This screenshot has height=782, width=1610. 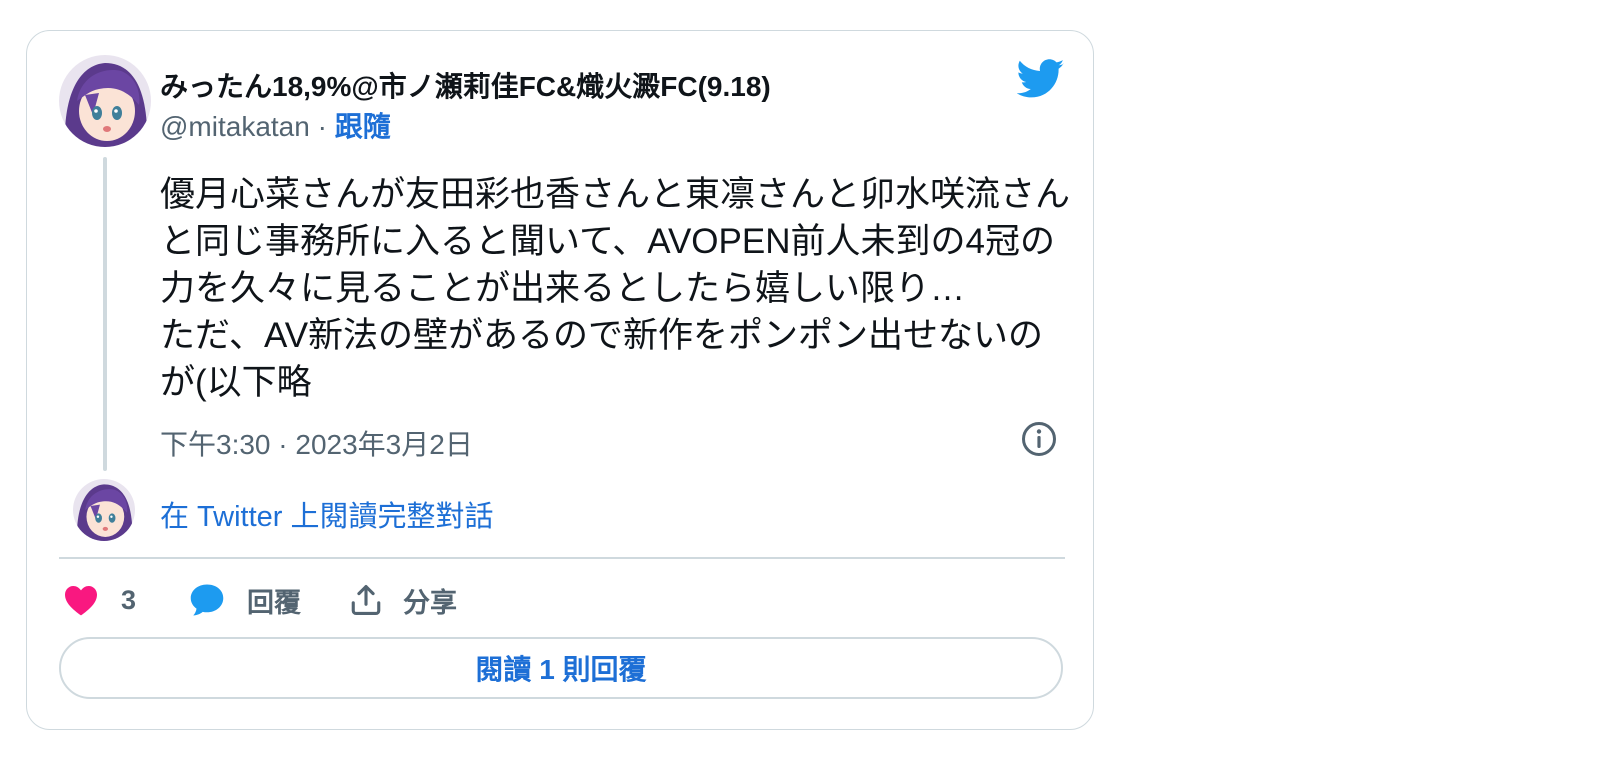 What do you see at coordinates (1040, 79) in the screenshot?
I see `twitter-bird-icon` at bounding box center [1040, 79].